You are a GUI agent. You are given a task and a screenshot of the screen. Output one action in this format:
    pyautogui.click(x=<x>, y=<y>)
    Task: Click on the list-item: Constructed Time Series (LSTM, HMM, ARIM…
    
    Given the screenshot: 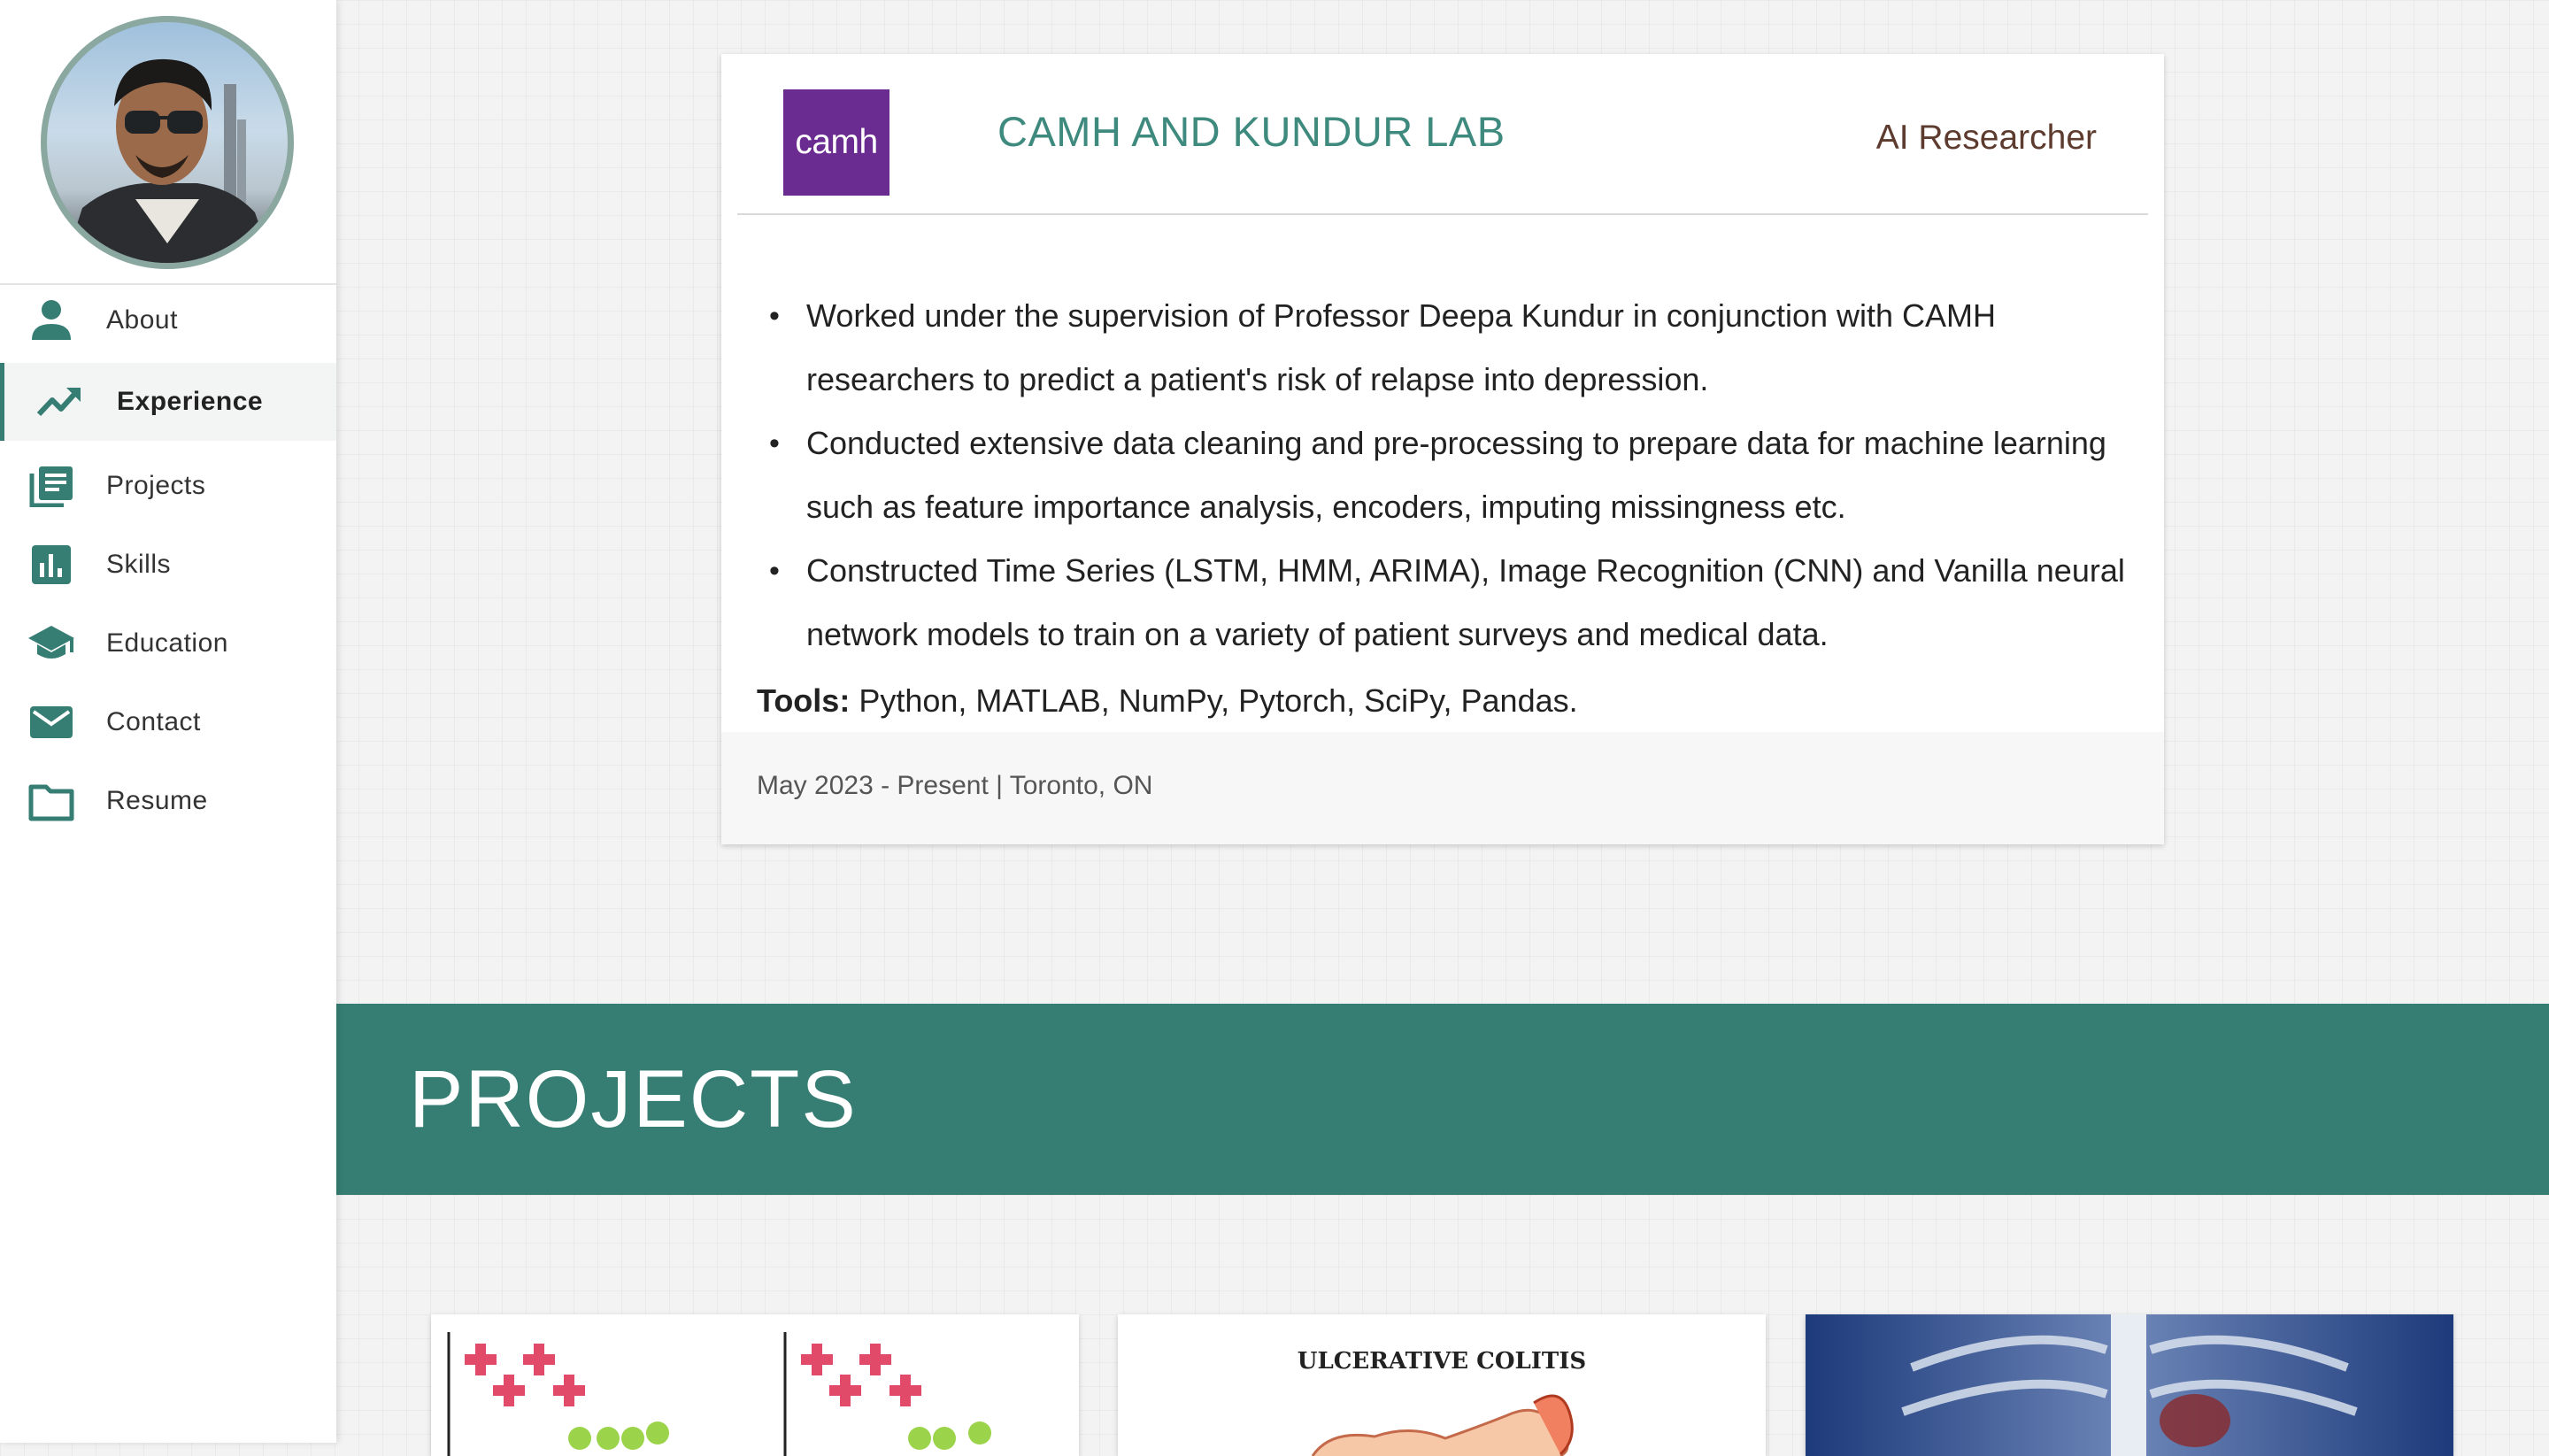 What is the action you would take?
    pyautogui.click(x=1446, y=602)
    